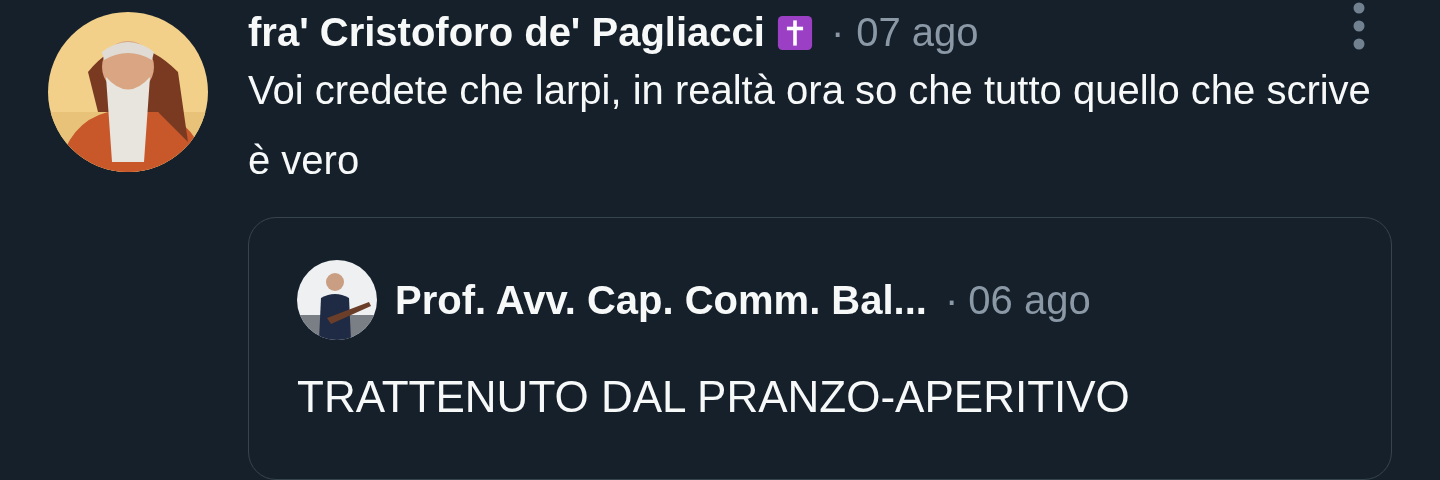  Describe the element at coordinates (1359, 25) in the screenshot. I see `more-icon` at that location.